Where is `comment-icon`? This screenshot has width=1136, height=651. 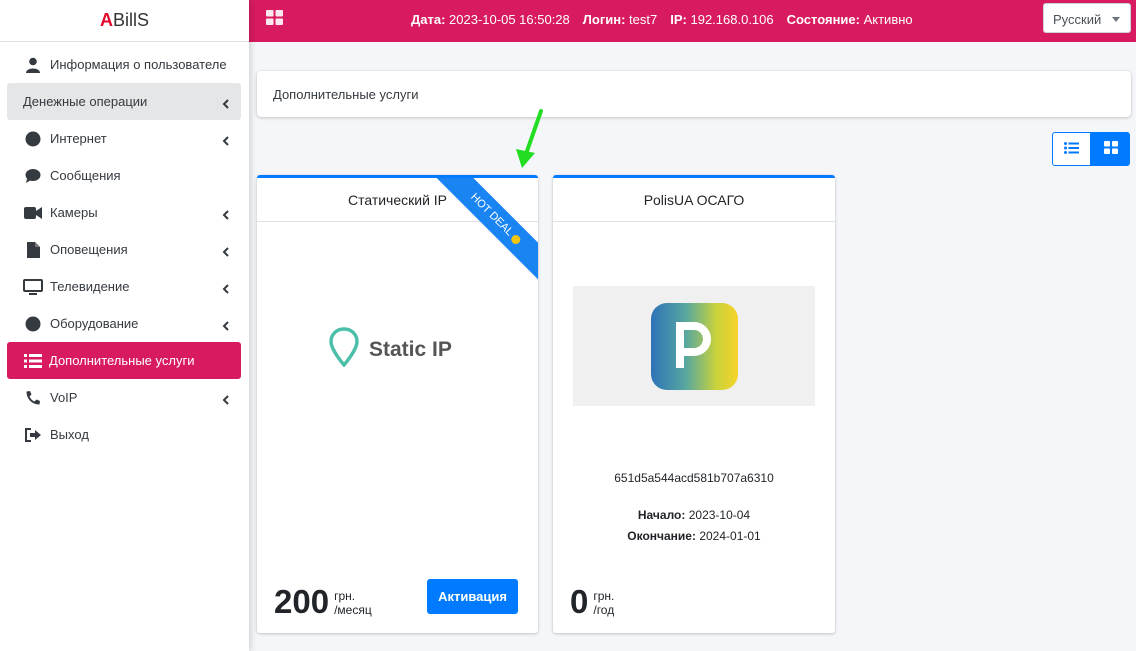
comment-icon is located at coordinates (33, 176).